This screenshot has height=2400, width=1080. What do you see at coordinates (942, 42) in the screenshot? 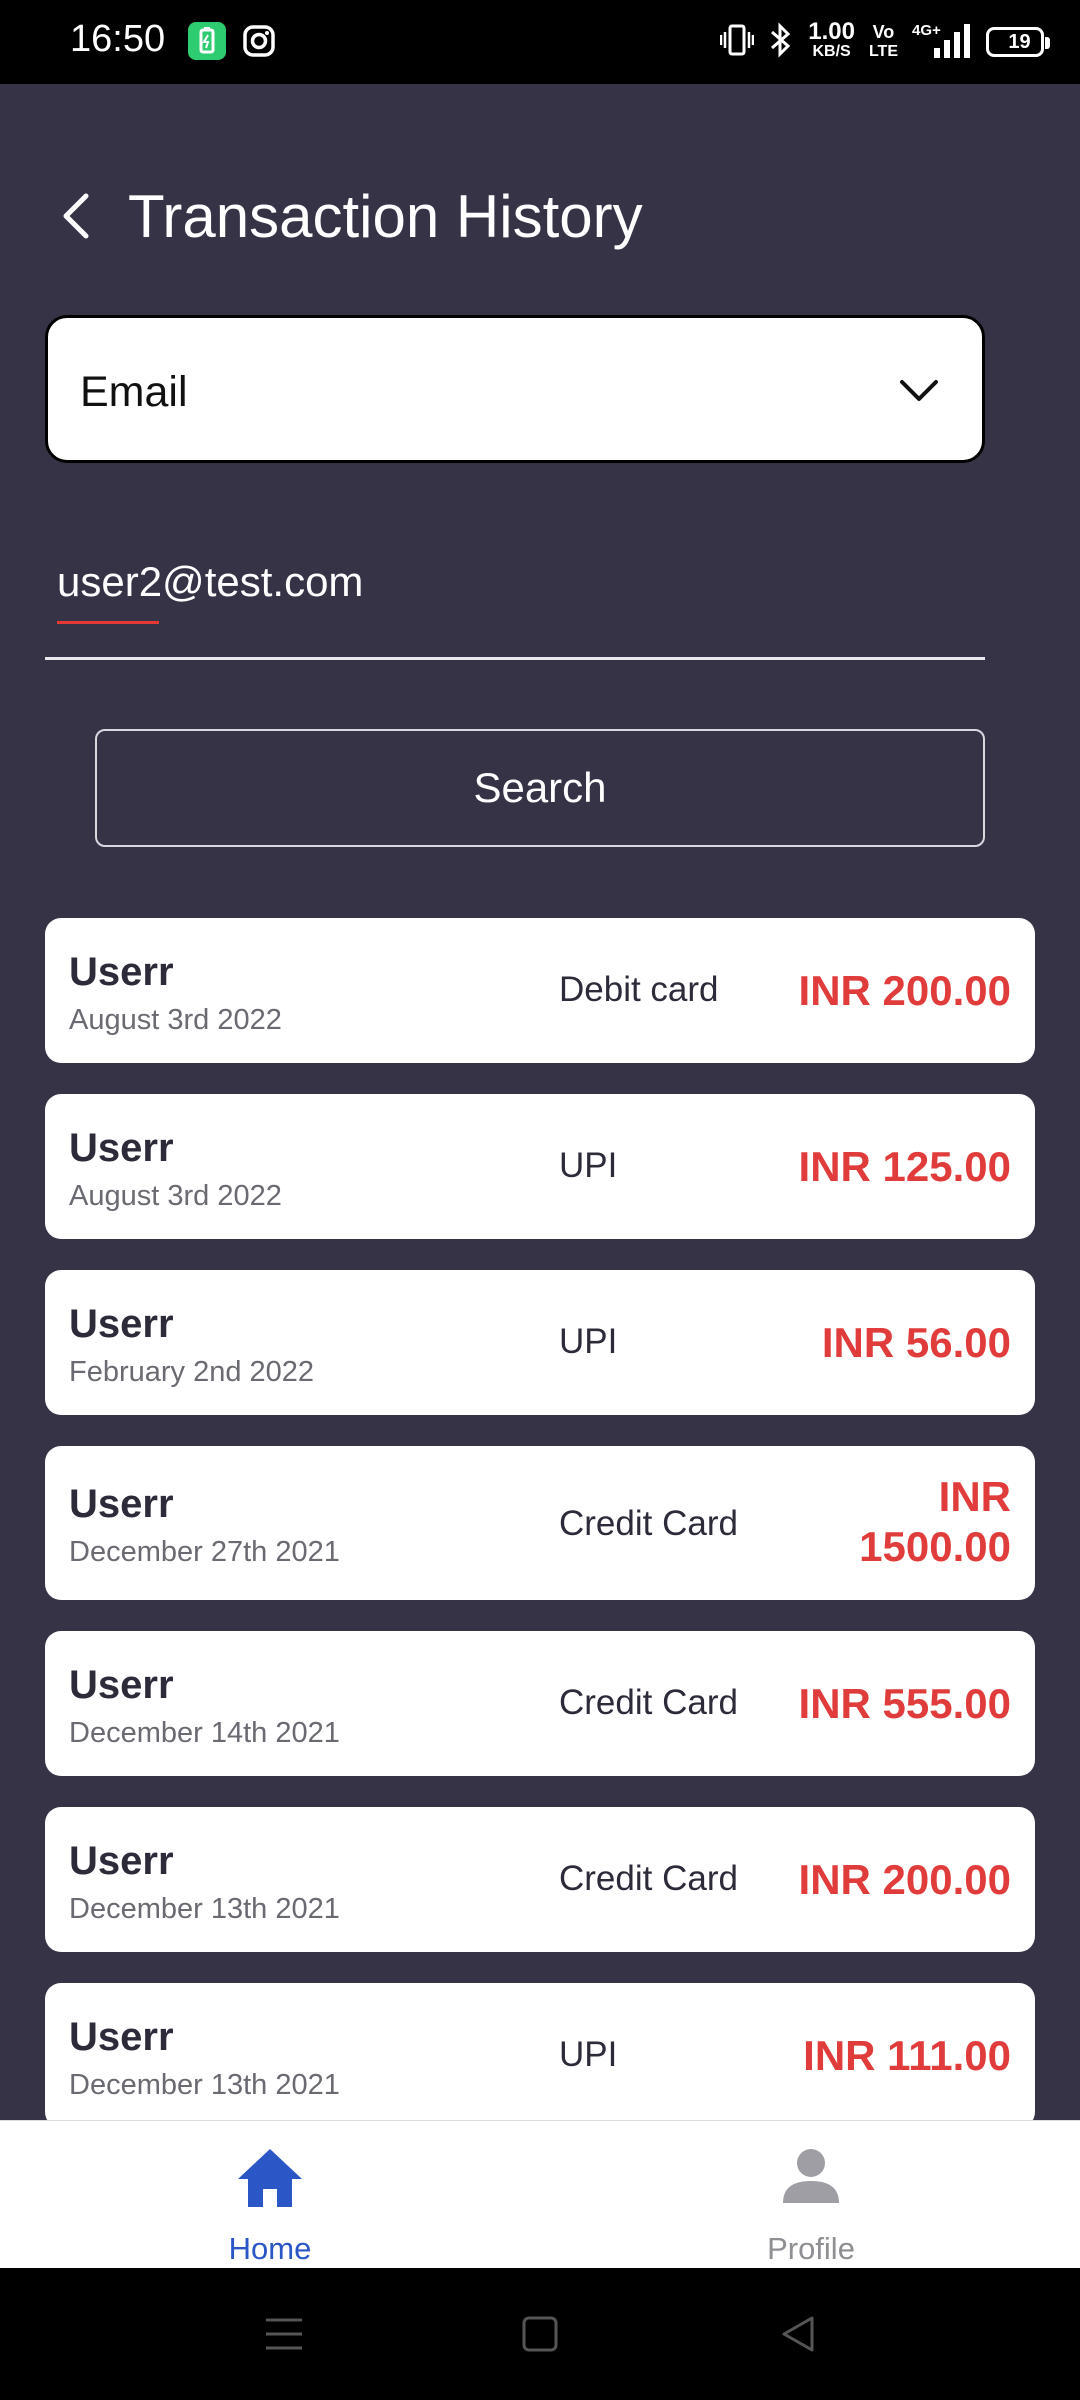
I see `signal-icon: 4G+` at bounding box center [942, 42].